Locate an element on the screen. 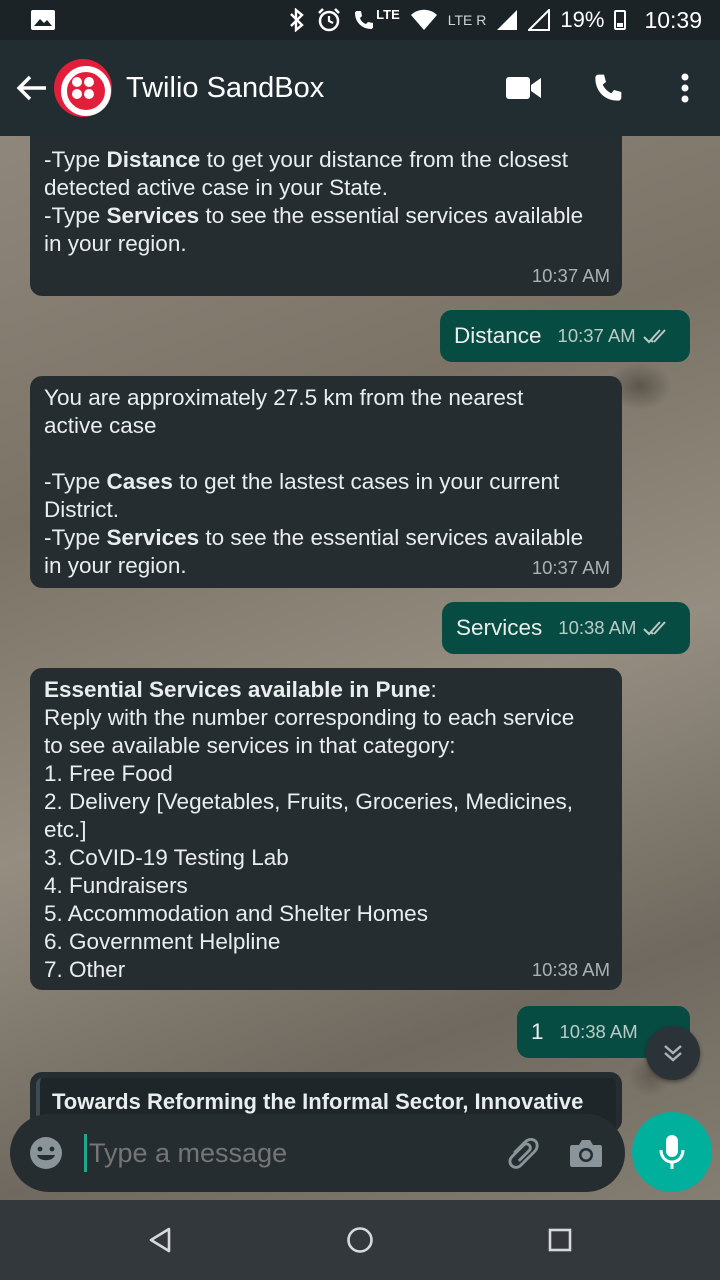 This screenshot has width=720, height=1280. emoji-icon is located at coordinates (46, 1153).